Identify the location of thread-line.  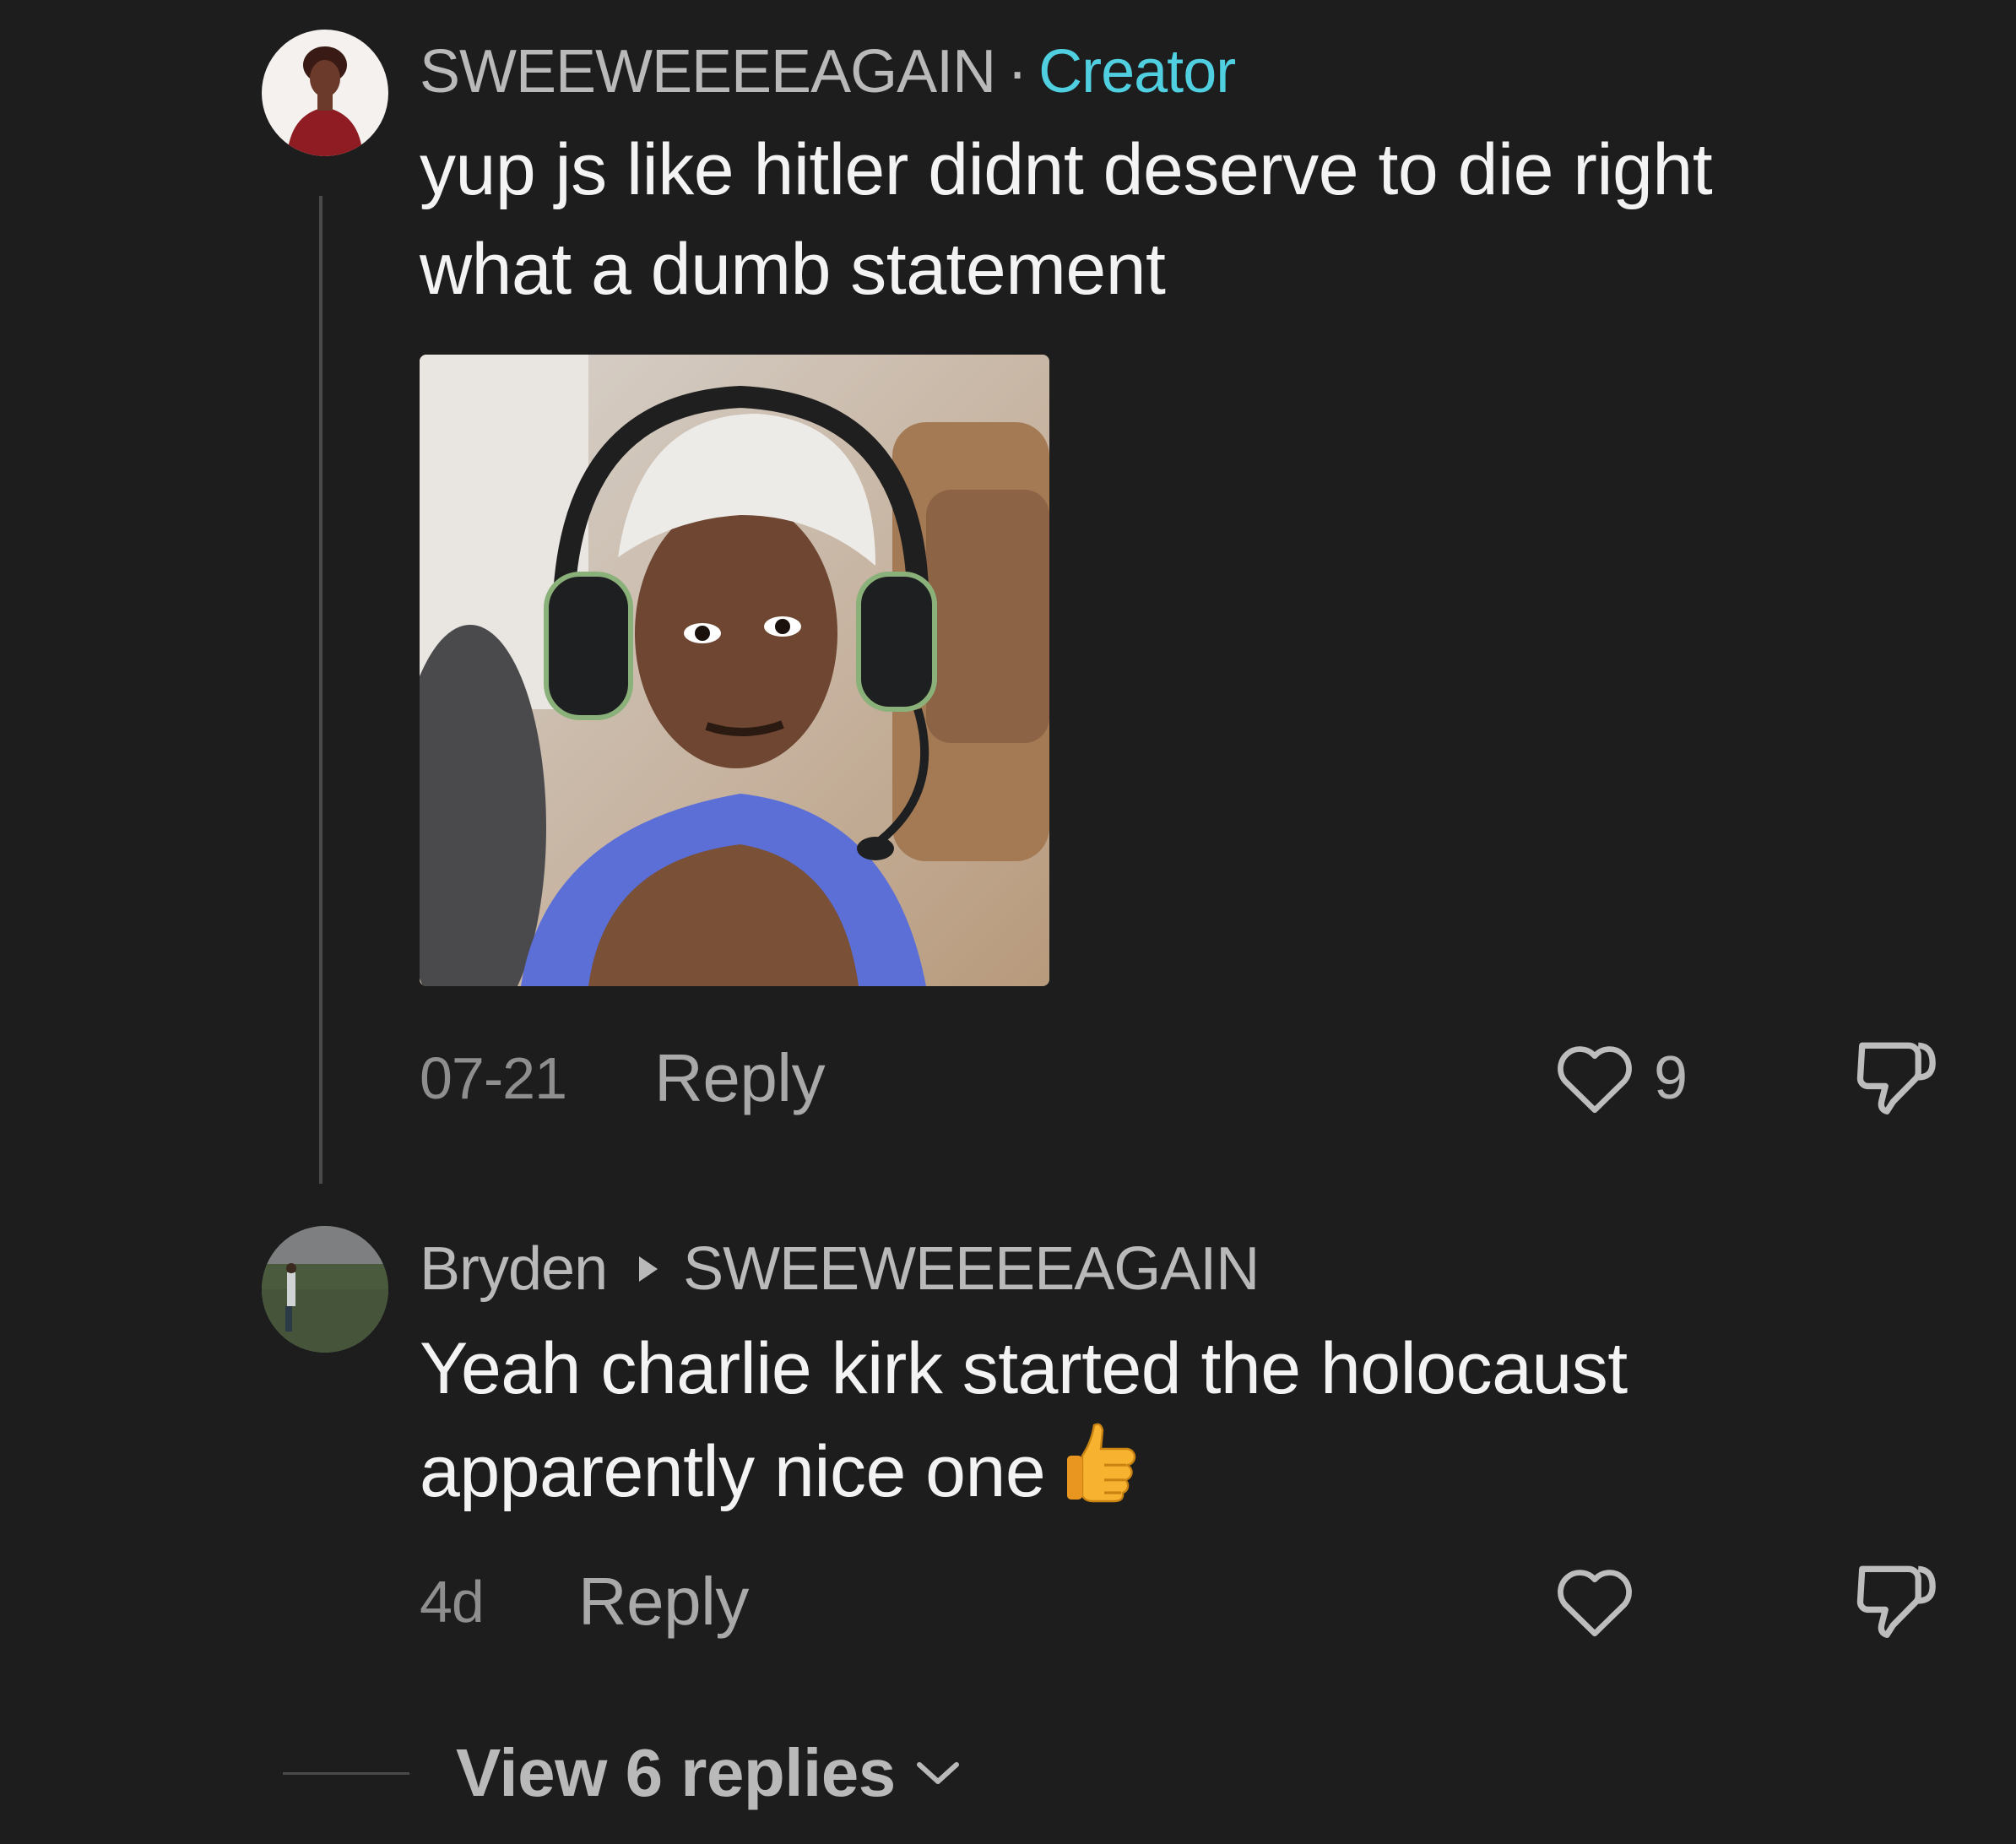
(320, 690).